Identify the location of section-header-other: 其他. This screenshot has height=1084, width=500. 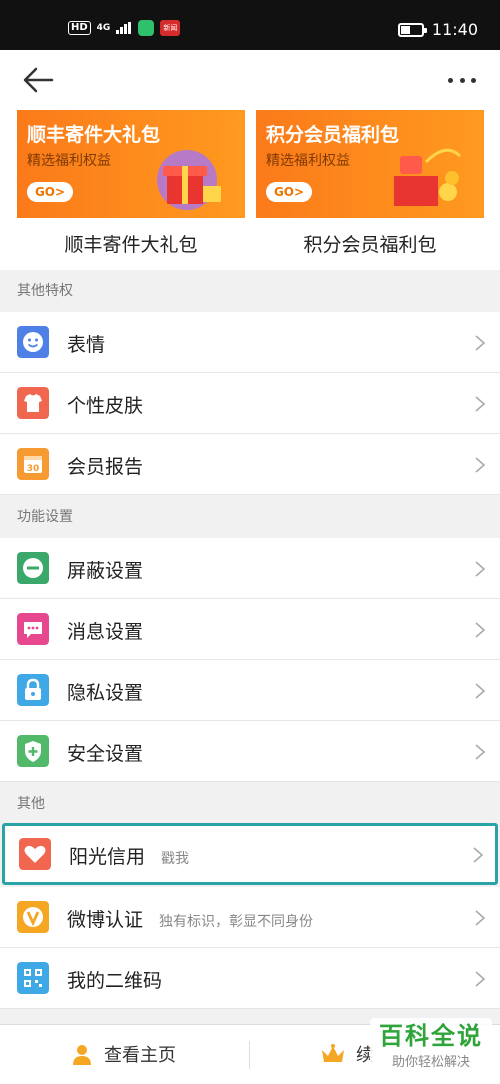
(250, 804).